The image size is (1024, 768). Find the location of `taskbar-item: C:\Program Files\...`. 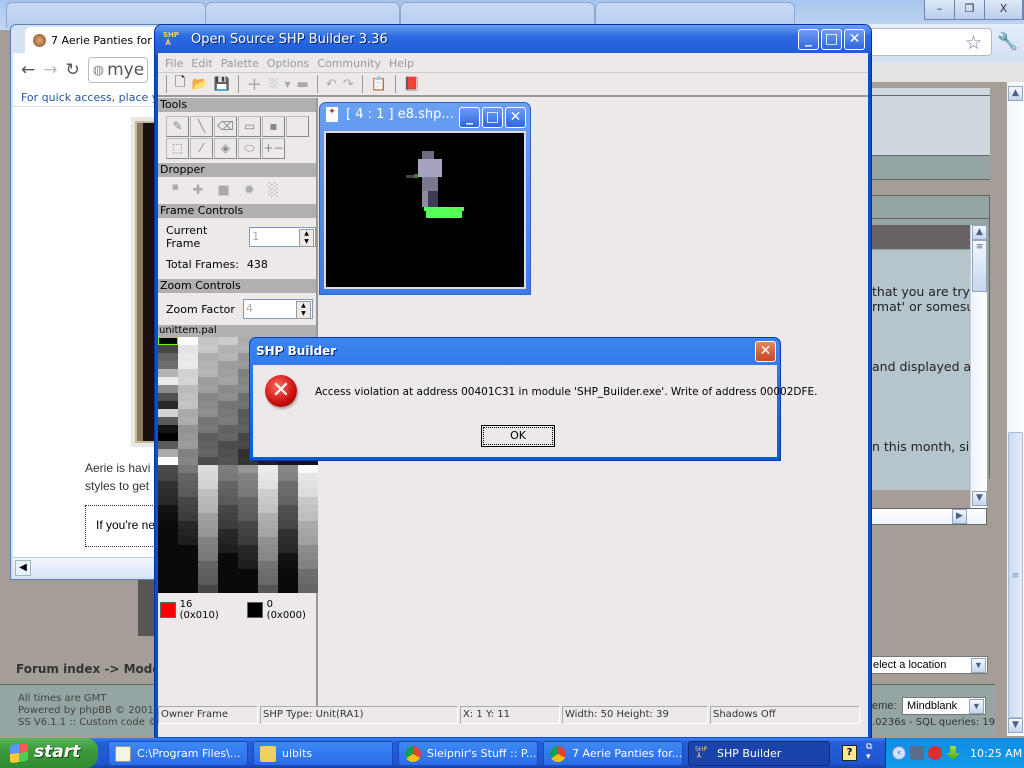

taskbar-item: C:\Program Files\... is located at coordinates (178, 753).